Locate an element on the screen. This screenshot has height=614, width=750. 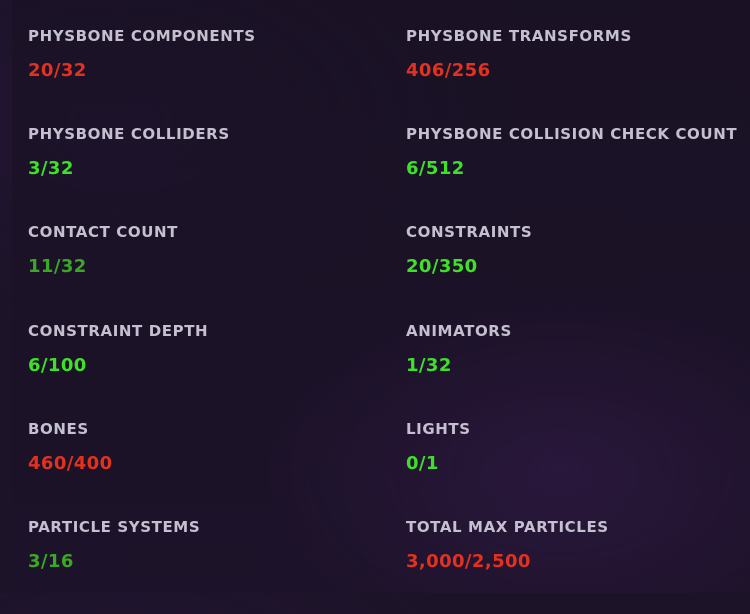
stat-value: 3,000/2,500 is located at coordinates (468, 561).